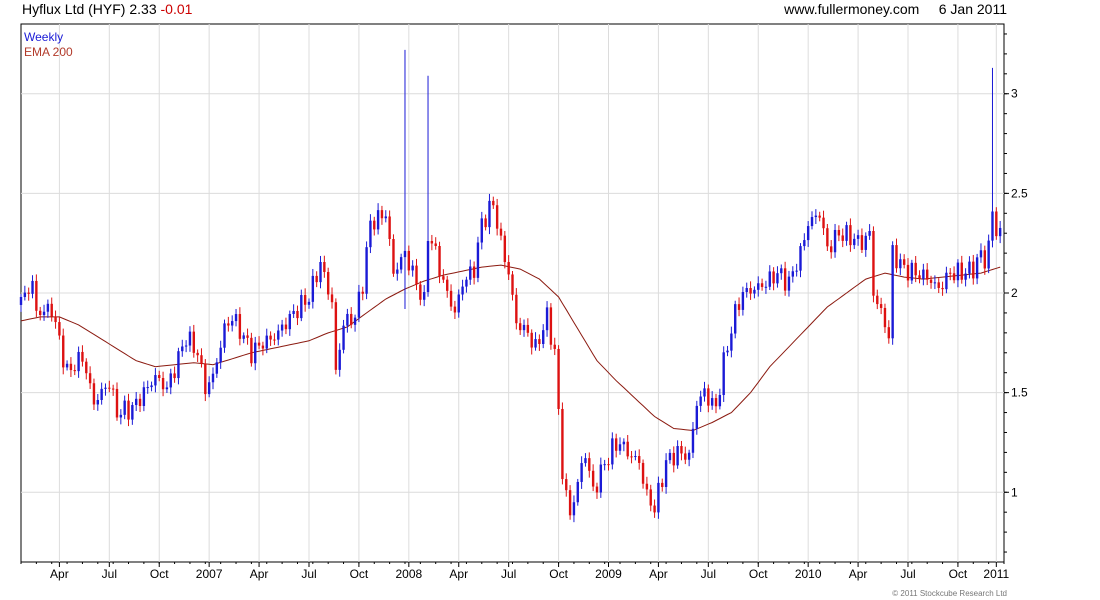 Image resolution: width=1100 pixels, height=600 pixels. What do you see at coordinates (808, 574) in the screenshot?
I see `x-tick-label: 2010` at bounding box center [808, 574].